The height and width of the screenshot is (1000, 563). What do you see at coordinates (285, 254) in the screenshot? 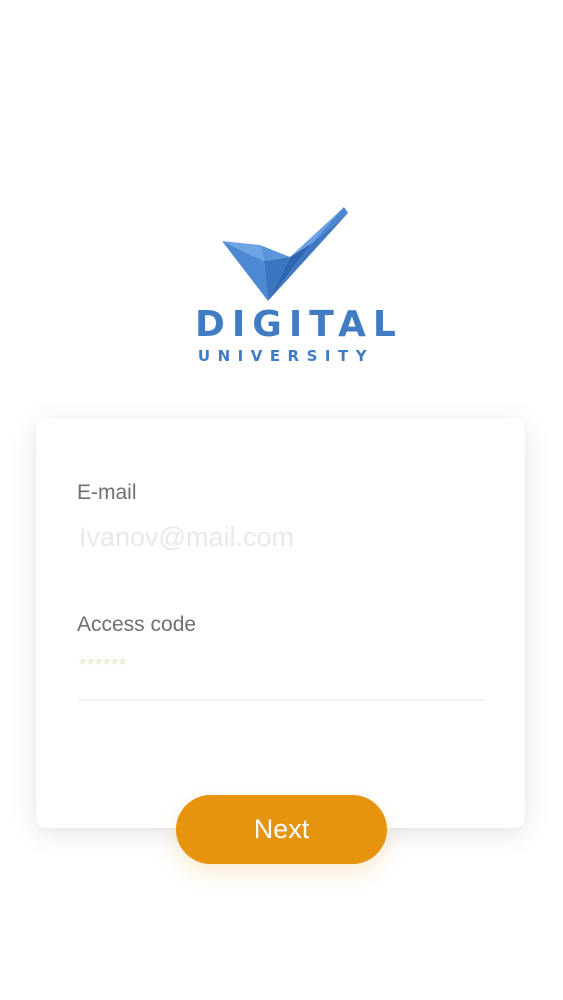
I see `checkmark-logo-icon` at bounding box center [285, 254].